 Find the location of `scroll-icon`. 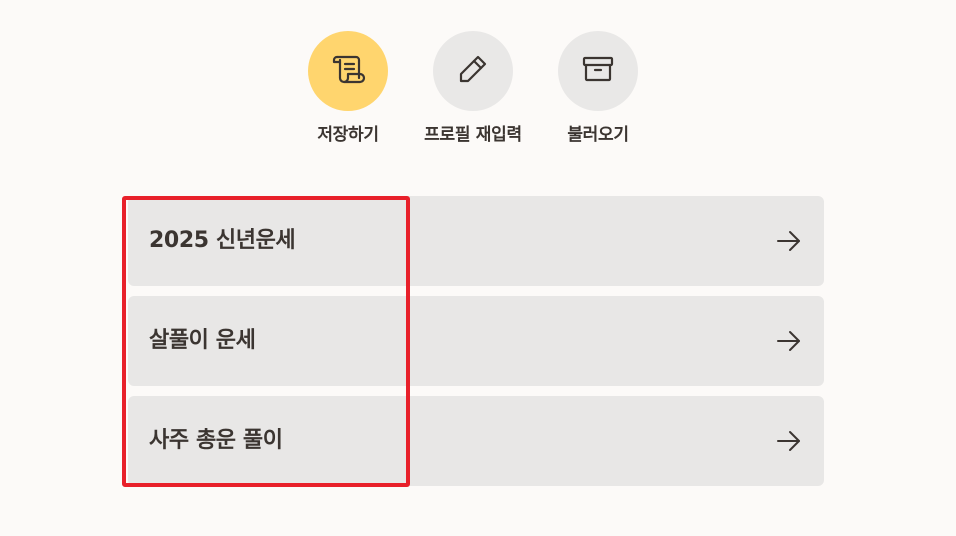

scroll-icon is located at coordinates (348, 71).